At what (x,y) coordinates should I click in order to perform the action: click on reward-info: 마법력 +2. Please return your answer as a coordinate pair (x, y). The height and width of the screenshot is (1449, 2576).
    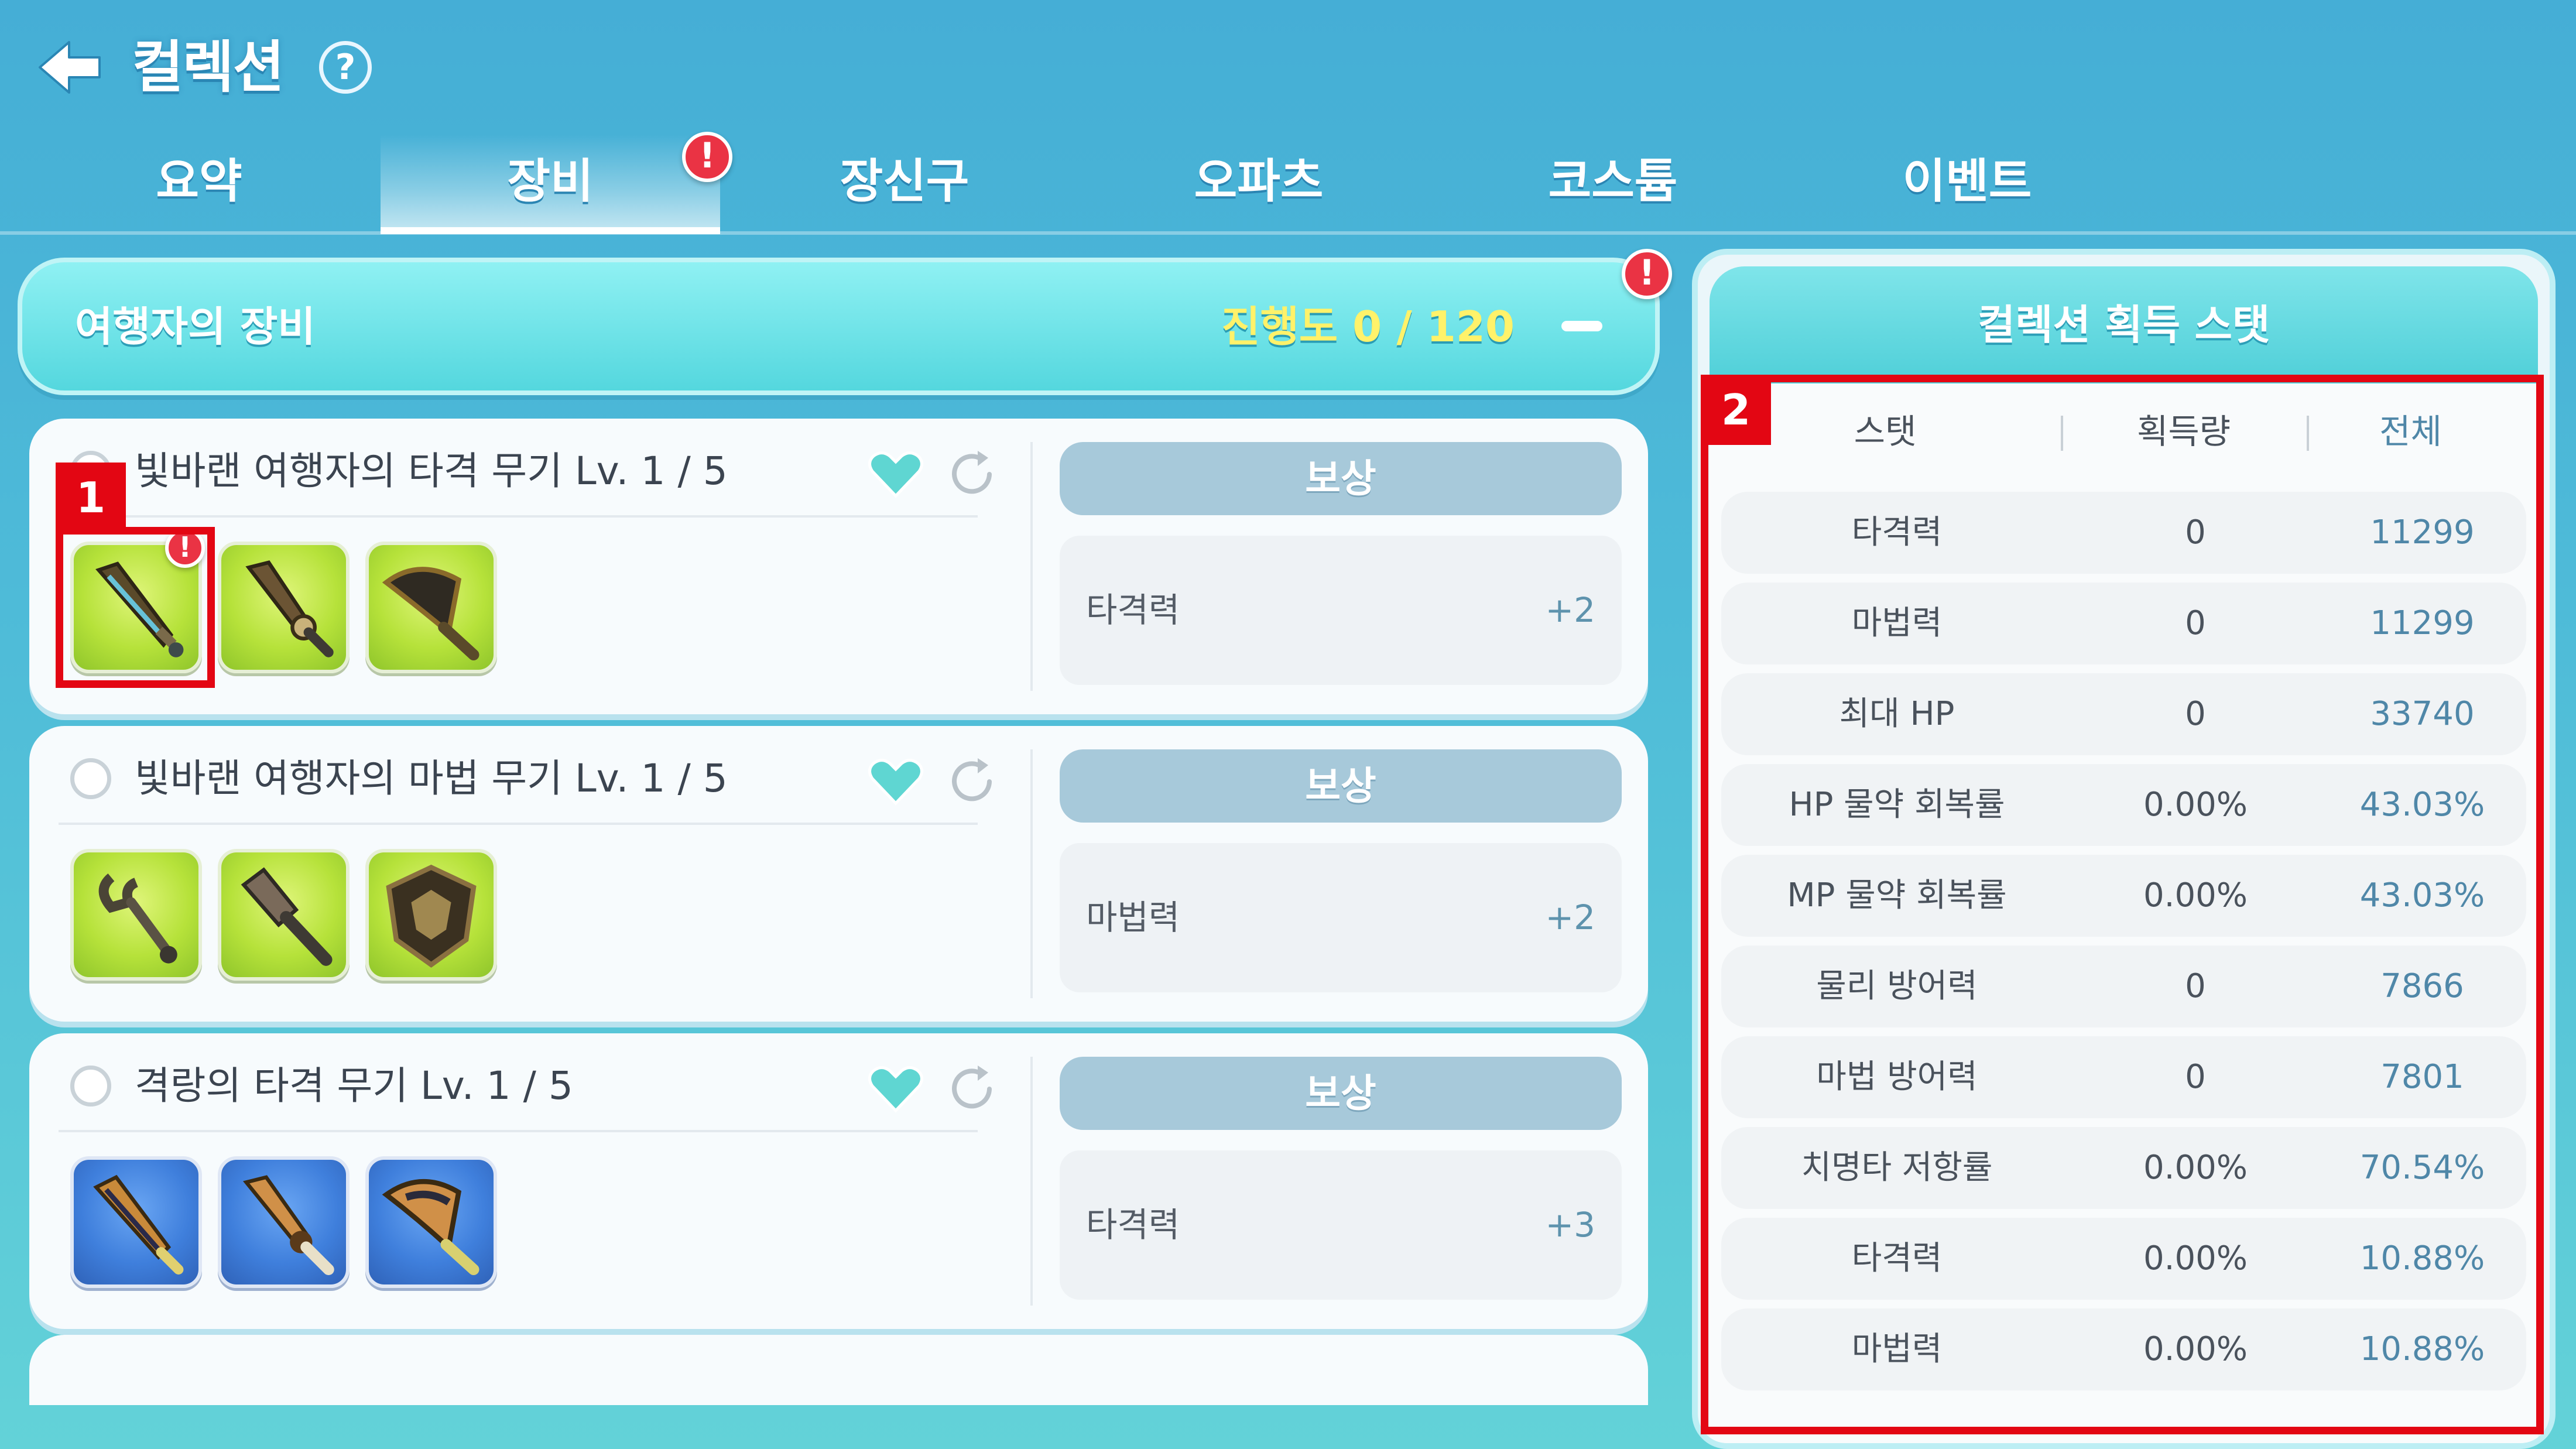
    Looking at the image, I should click on (1341, 917).